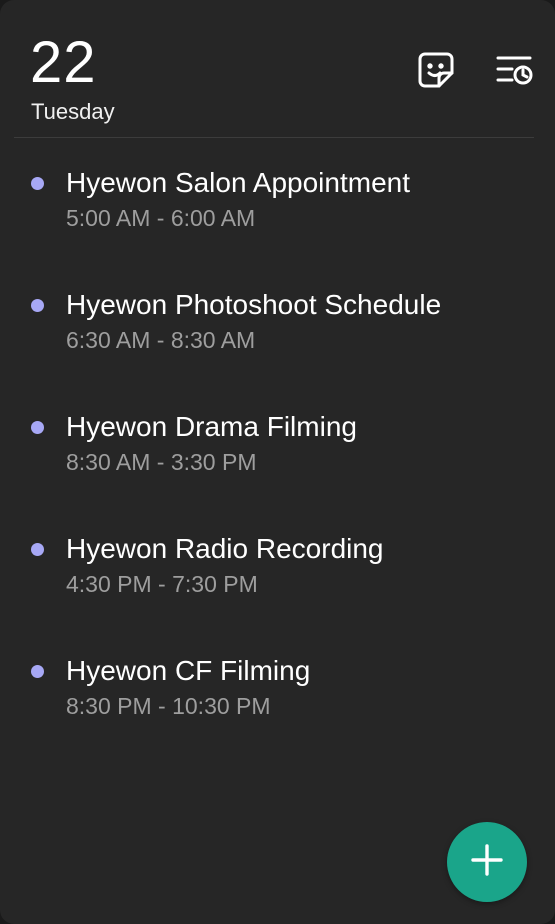  I want to click on event-item: Hyewon CF Filming 8:30 PM - 10:30 PM, so click(277, 709).